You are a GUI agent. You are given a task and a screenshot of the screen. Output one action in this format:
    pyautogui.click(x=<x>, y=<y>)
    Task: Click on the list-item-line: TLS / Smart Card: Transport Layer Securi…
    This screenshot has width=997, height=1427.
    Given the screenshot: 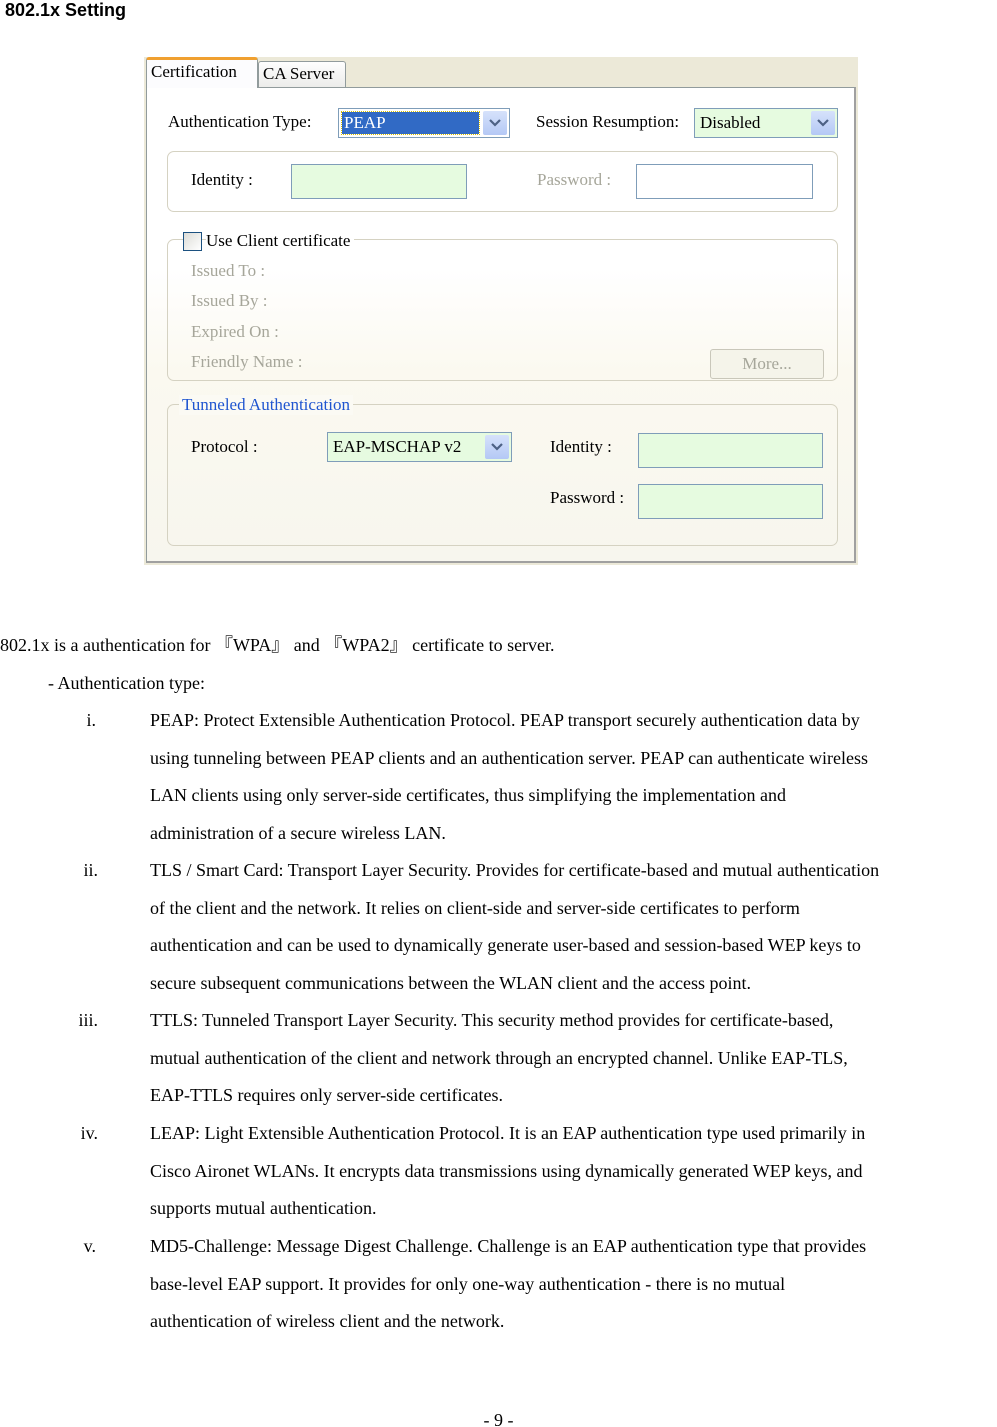 What is the action you would take?
    pyautogui.click(x=515, y=870)
    